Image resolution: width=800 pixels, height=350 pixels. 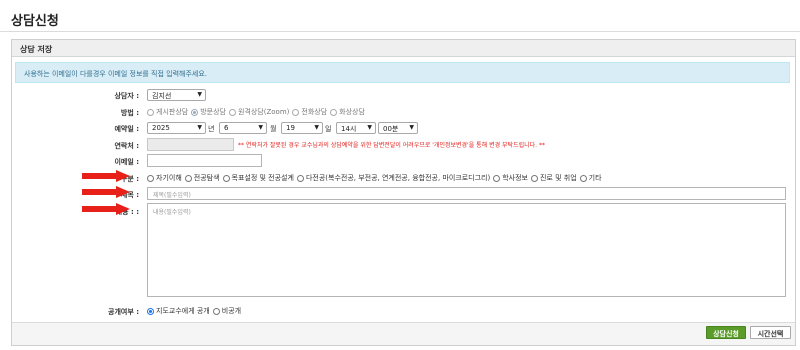 I want to click on visibility-label: 공개여부 :, so click(x=123, y=312).